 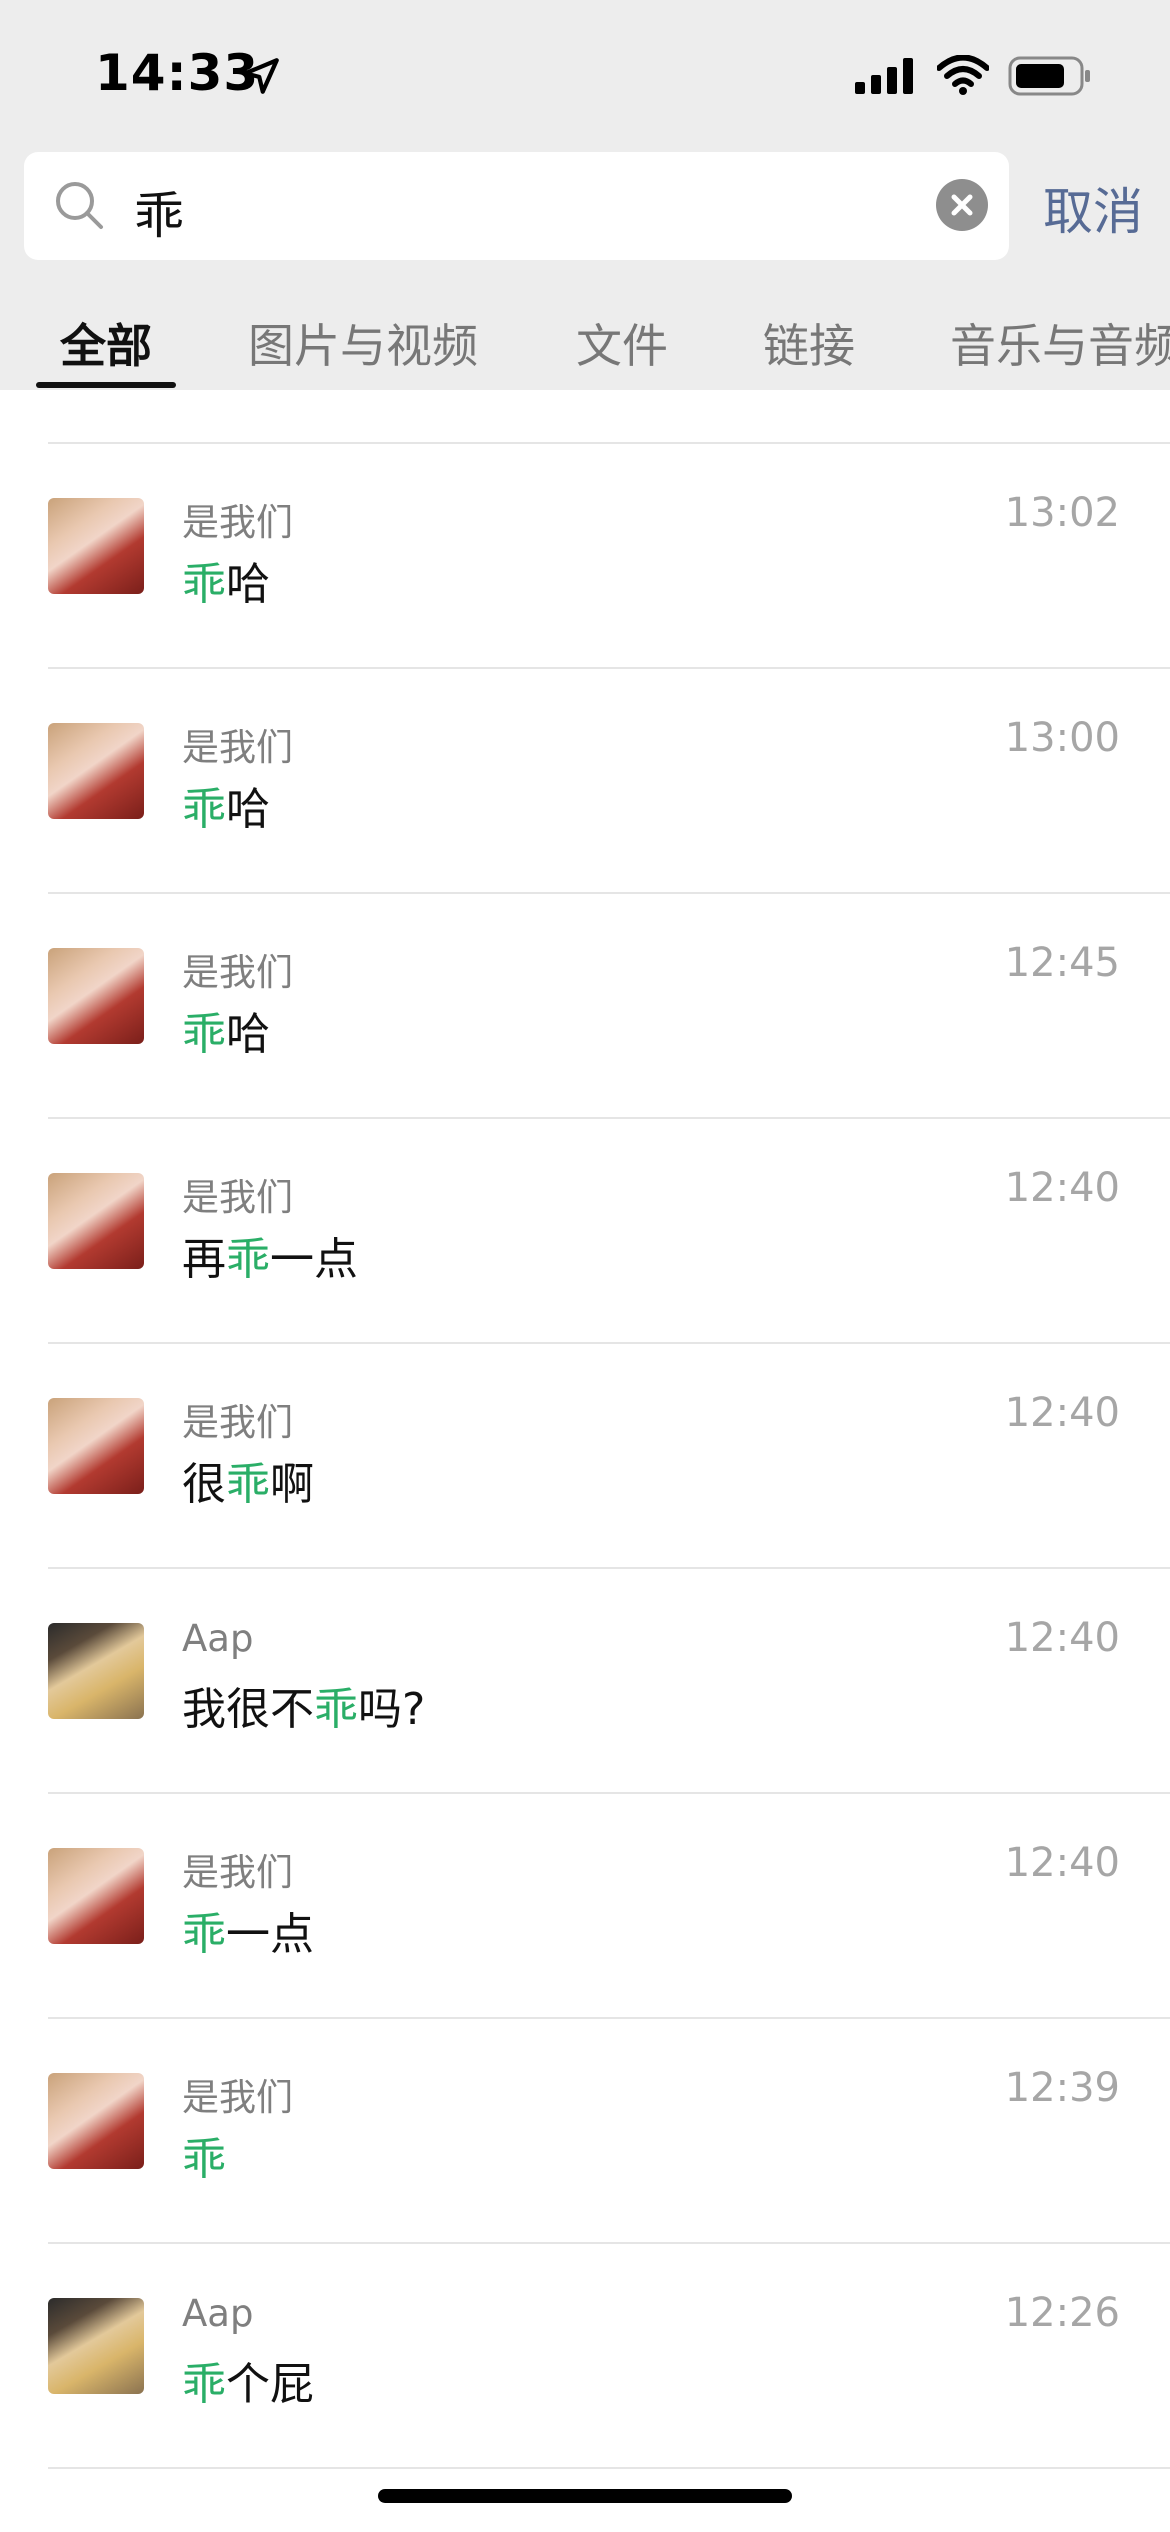 I want to click on tab-all: 全部, so click(x=106, y=343).